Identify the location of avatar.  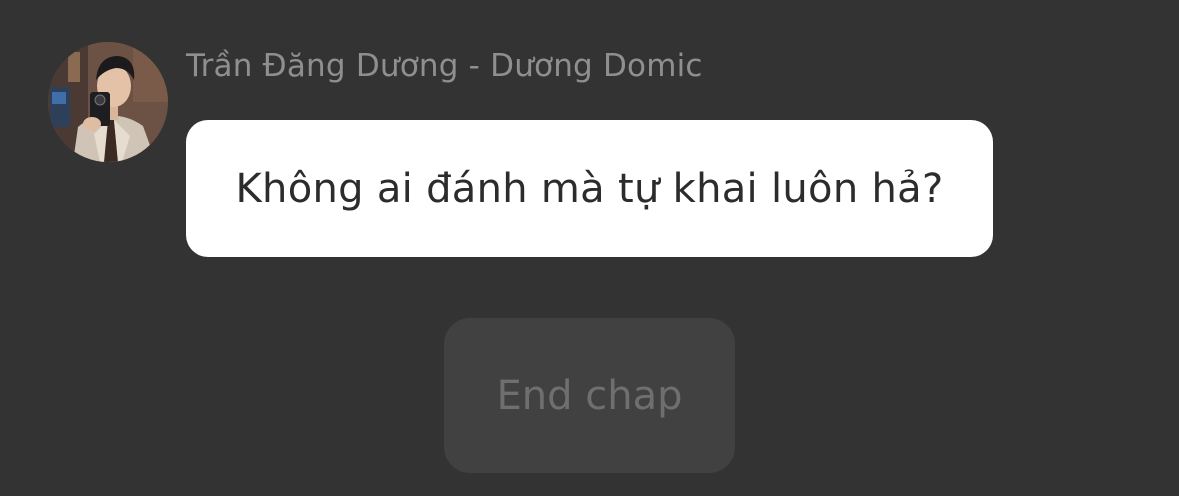
(108, 102).